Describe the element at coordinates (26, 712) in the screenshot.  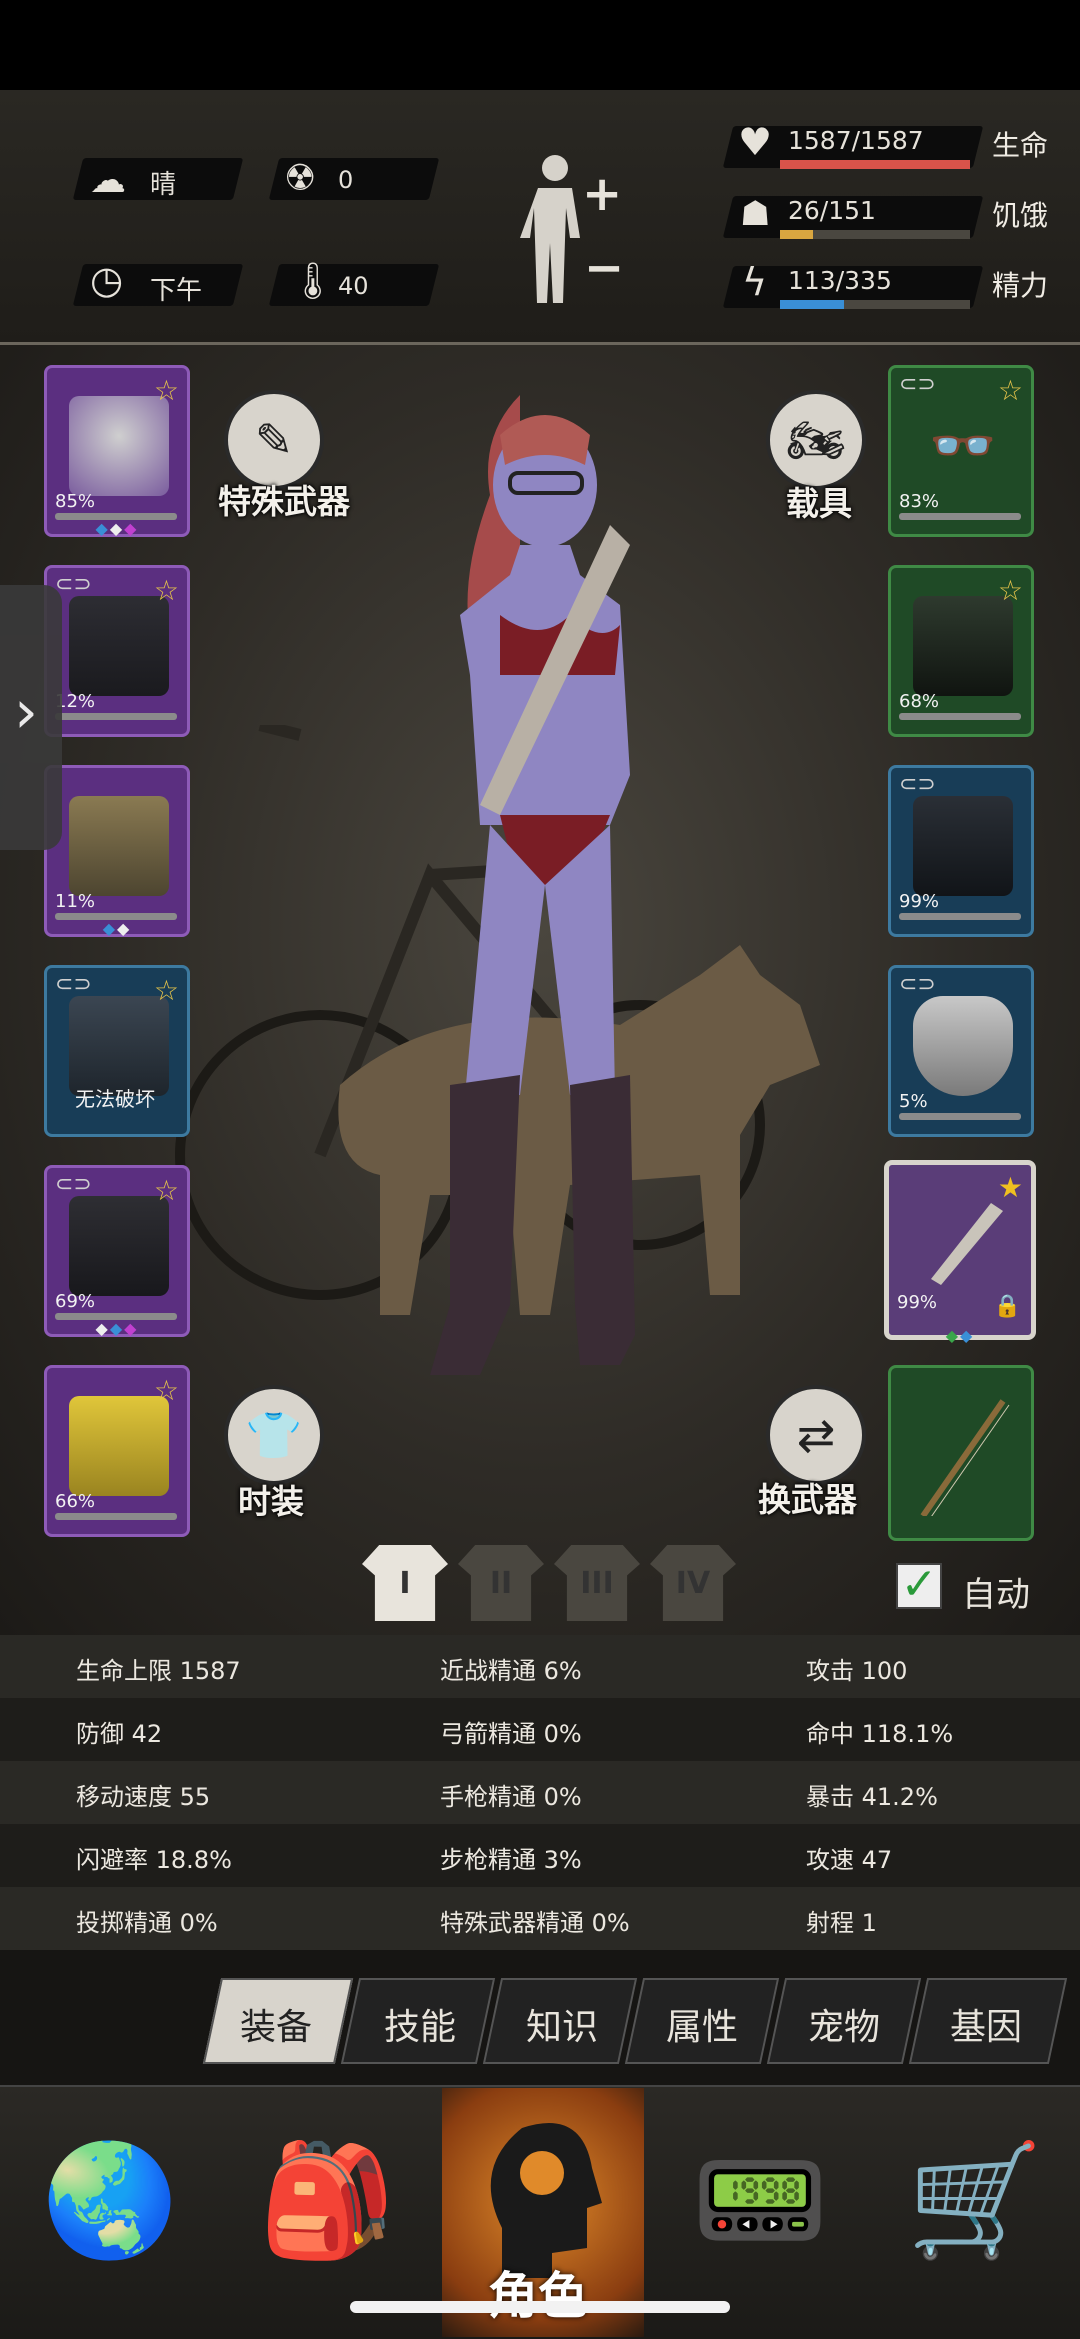
I see `chevron-right-icon: ›` at that location.